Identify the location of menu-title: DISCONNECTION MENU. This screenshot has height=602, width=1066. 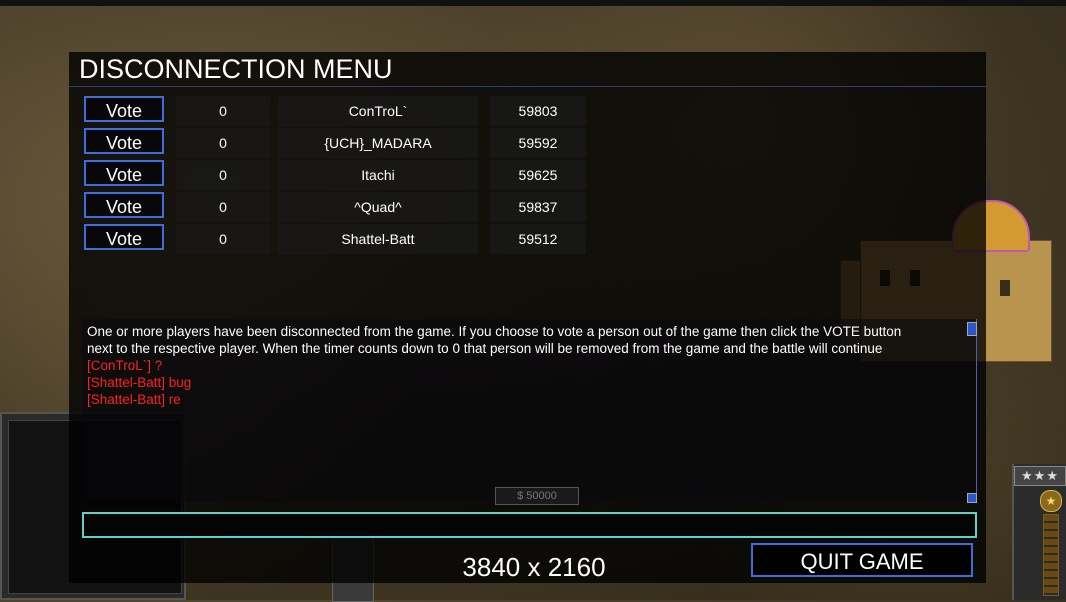
(236, 69).